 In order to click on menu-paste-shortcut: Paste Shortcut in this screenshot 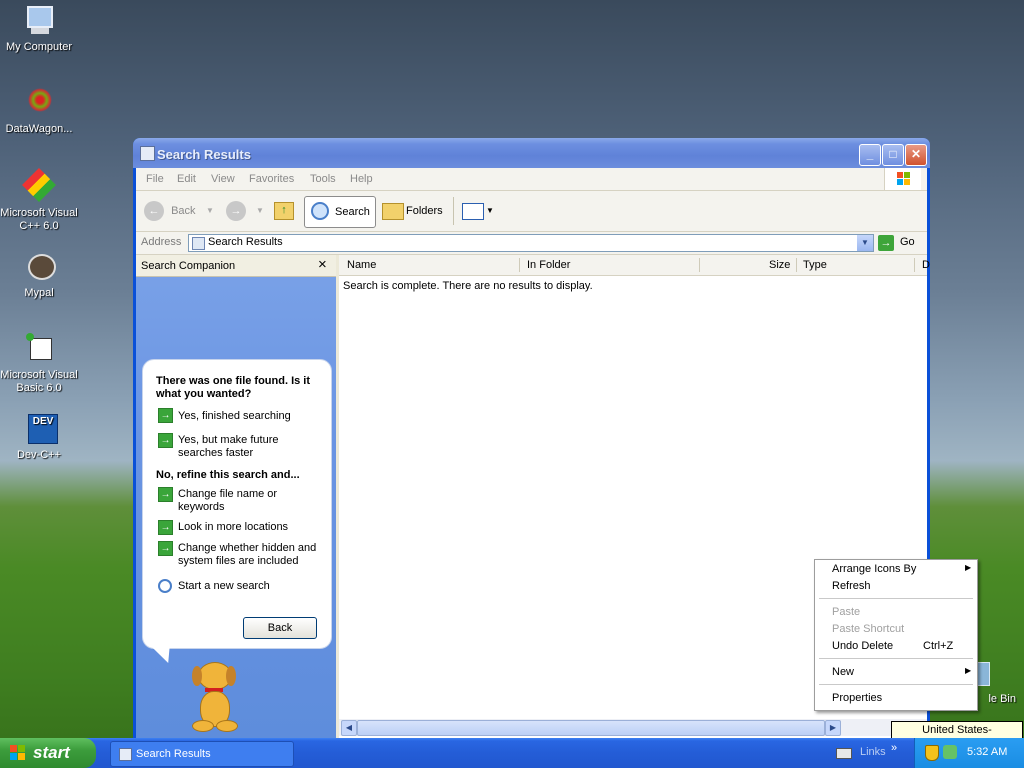, I will do `click(868, 629)`.